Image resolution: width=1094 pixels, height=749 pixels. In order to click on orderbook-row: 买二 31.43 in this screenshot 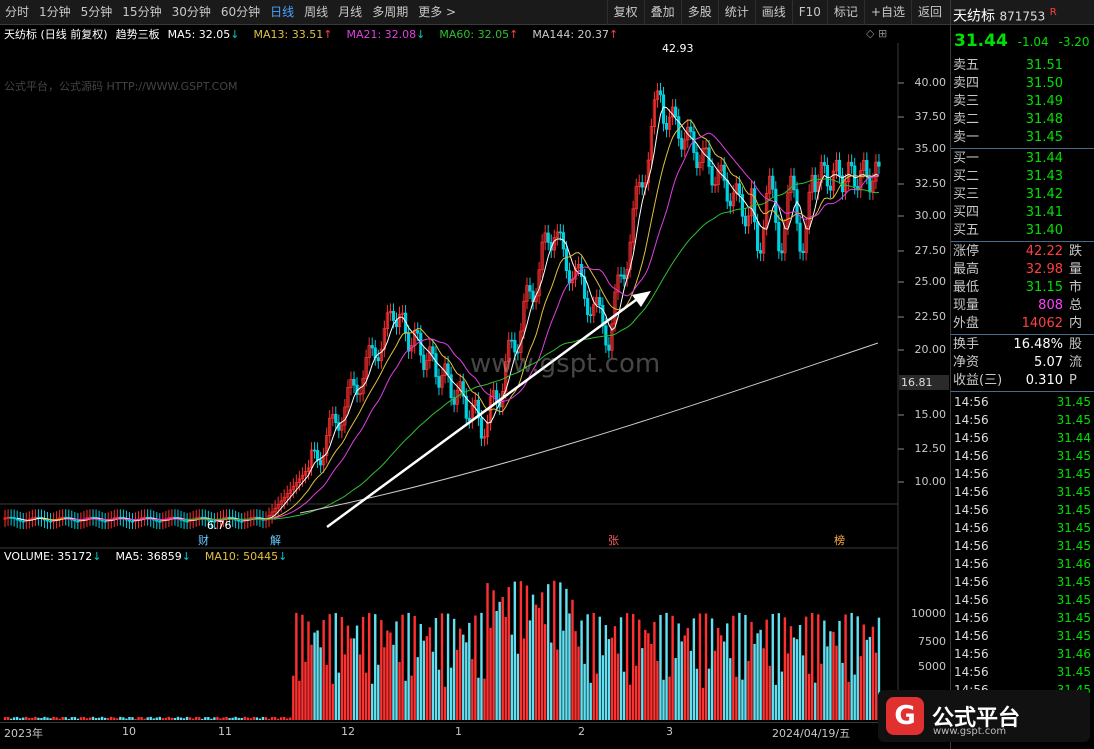, I will do `click(1022, 177)`.